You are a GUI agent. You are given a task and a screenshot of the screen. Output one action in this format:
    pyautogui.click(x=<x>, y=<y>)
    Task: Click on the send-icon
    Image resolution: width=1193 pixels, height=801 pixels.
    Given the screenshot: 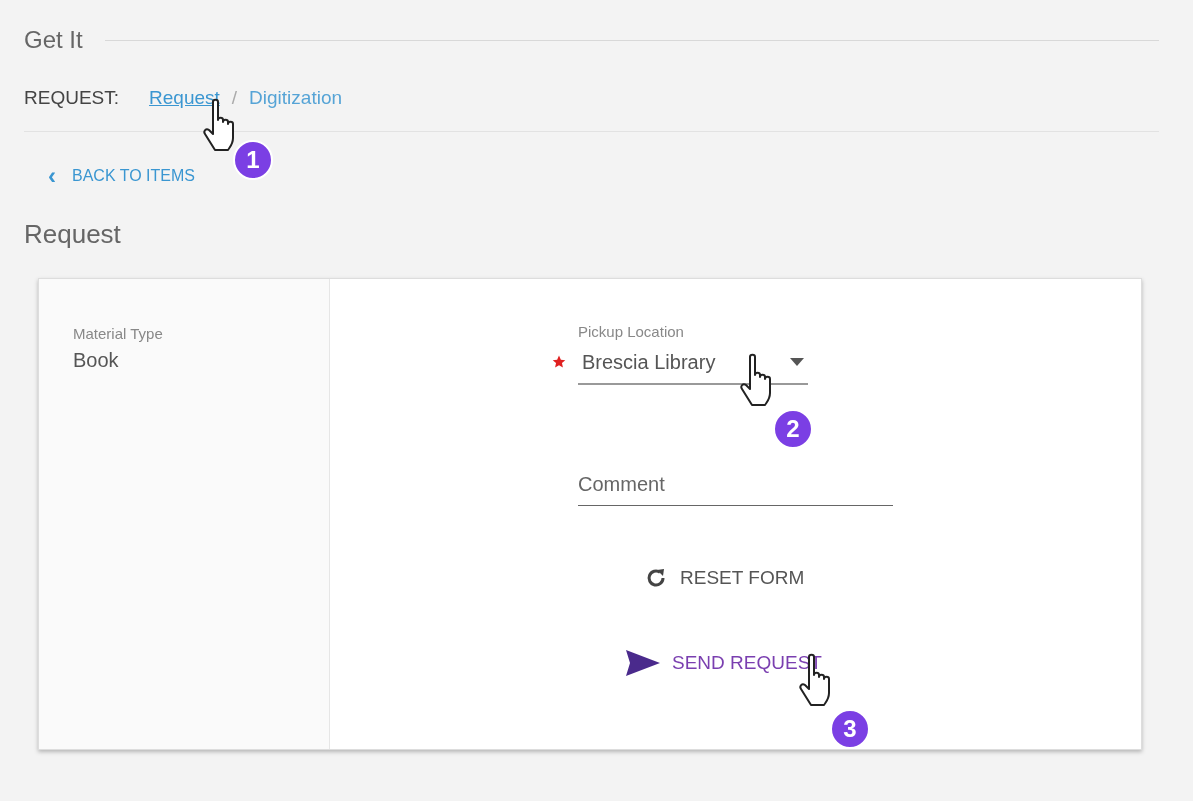 What is the action you would take?
    pyautogui.click(x=643, y=662)
    